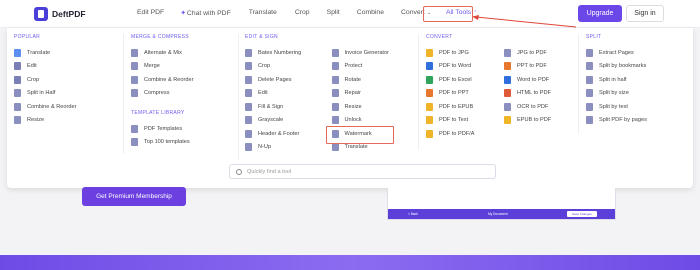 This screenshot has height=270, width=700. What do you see at coordinates (134, 79) in the screenshot?
I see `combine-icon` at bounding box center [134, 79].